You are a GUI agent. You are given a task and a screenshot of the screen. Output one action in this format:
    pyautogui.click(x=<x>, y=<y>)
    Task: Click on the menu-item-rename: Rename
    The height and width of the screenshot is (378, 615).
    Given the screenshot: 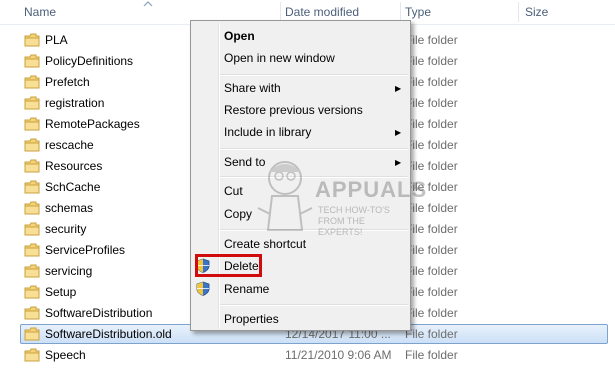 What is the action you would take?
    pyautogui.click(x=246, y=289)
    